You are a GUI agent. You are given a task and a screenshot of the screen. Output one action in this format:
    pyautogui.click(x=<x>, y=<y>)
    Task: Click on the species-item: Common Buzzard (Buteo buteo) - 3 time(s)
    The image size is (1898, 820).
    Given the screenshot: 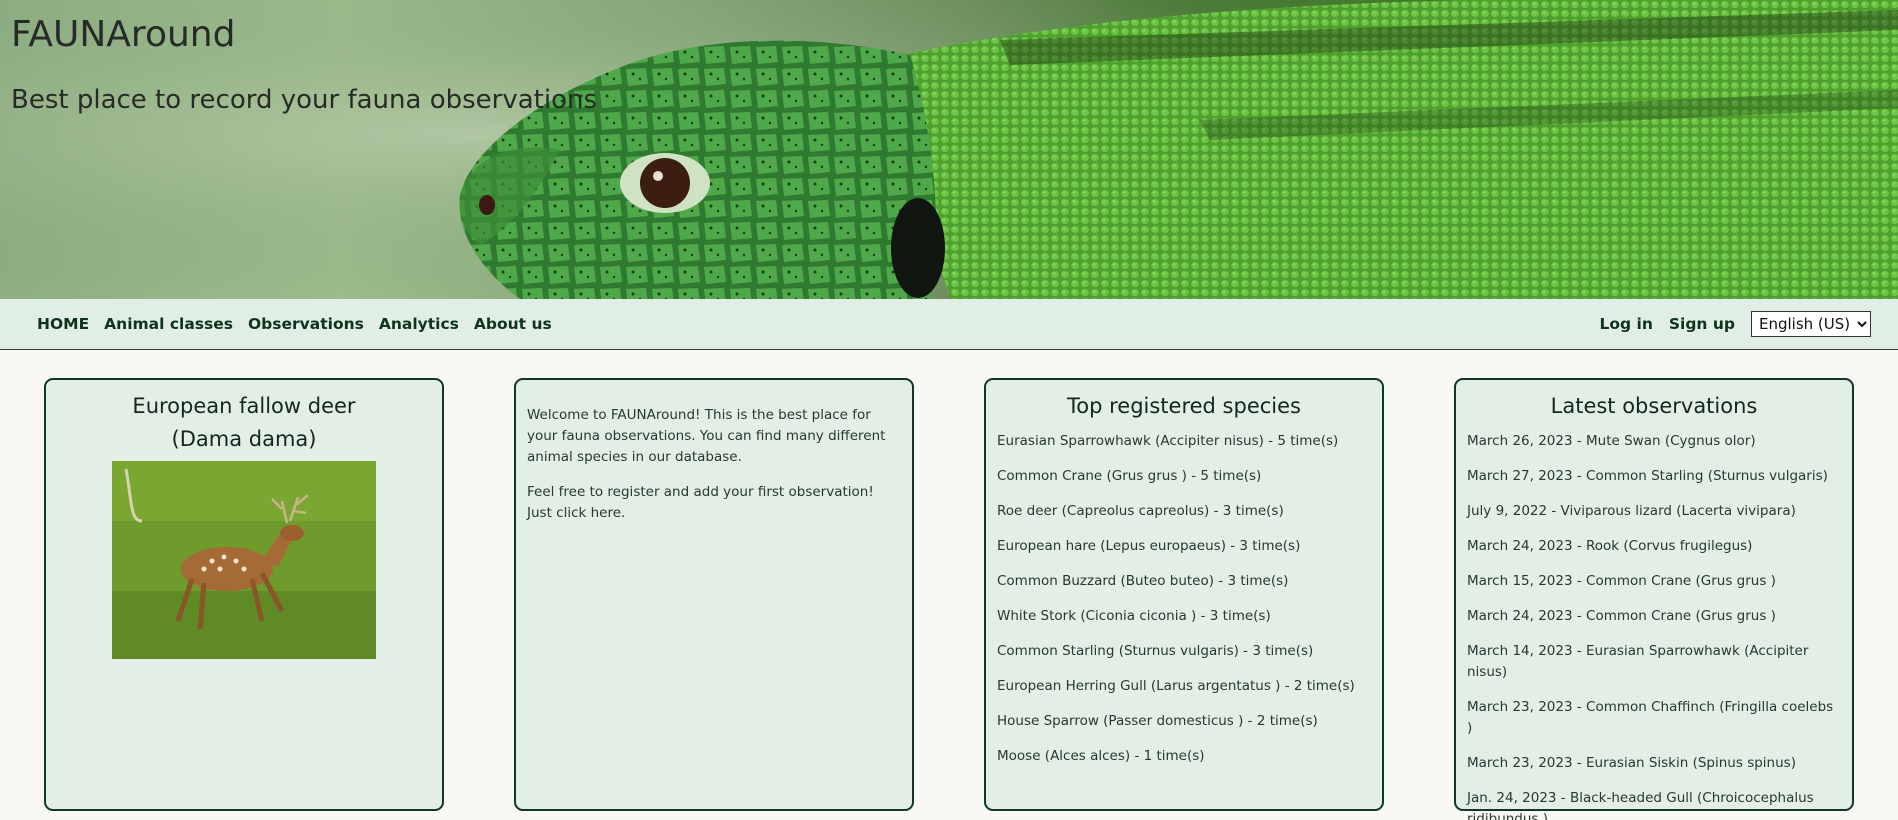 What is the action you would take?
    pyautogui.click(x=1184, y=581)
    